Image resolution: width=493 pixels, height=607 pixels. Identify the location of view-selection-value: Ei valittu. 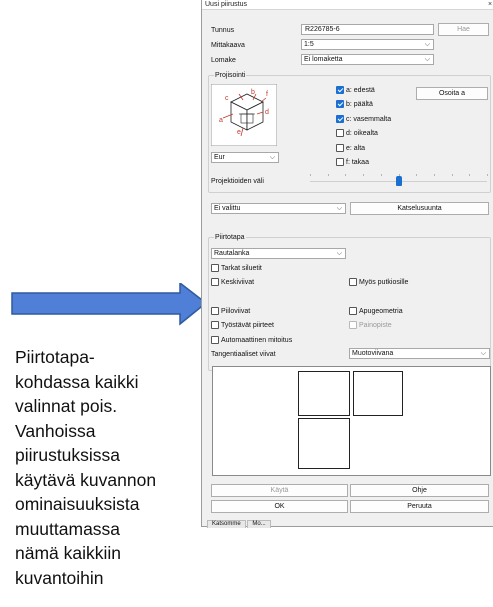
(227, 208).